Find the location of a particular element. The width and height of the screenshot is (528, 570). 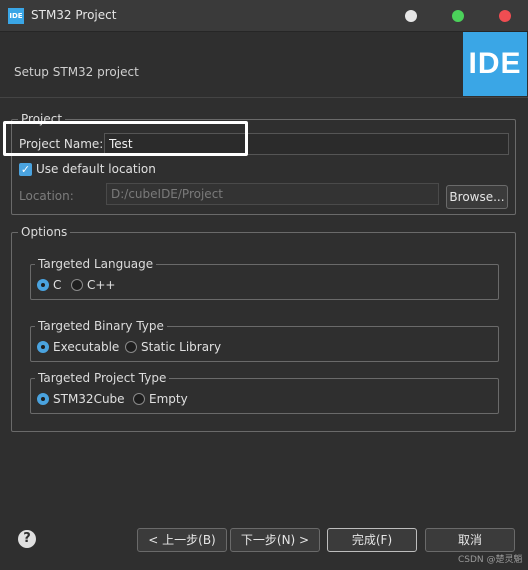

project-group-label: Project is located at coordinates (42, 119).